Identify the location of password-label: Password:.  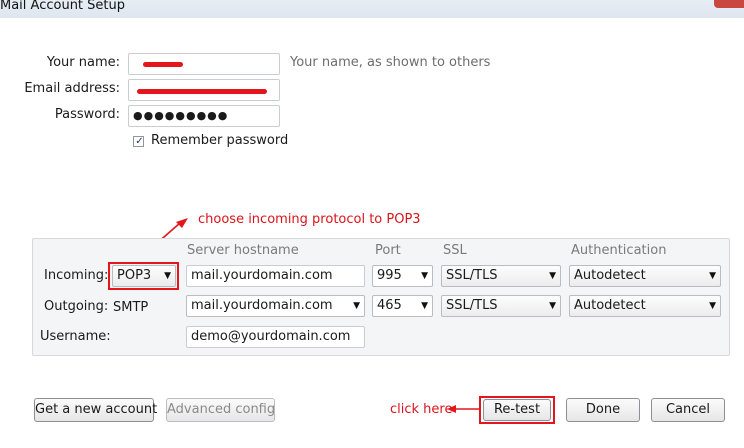
(87, 114).